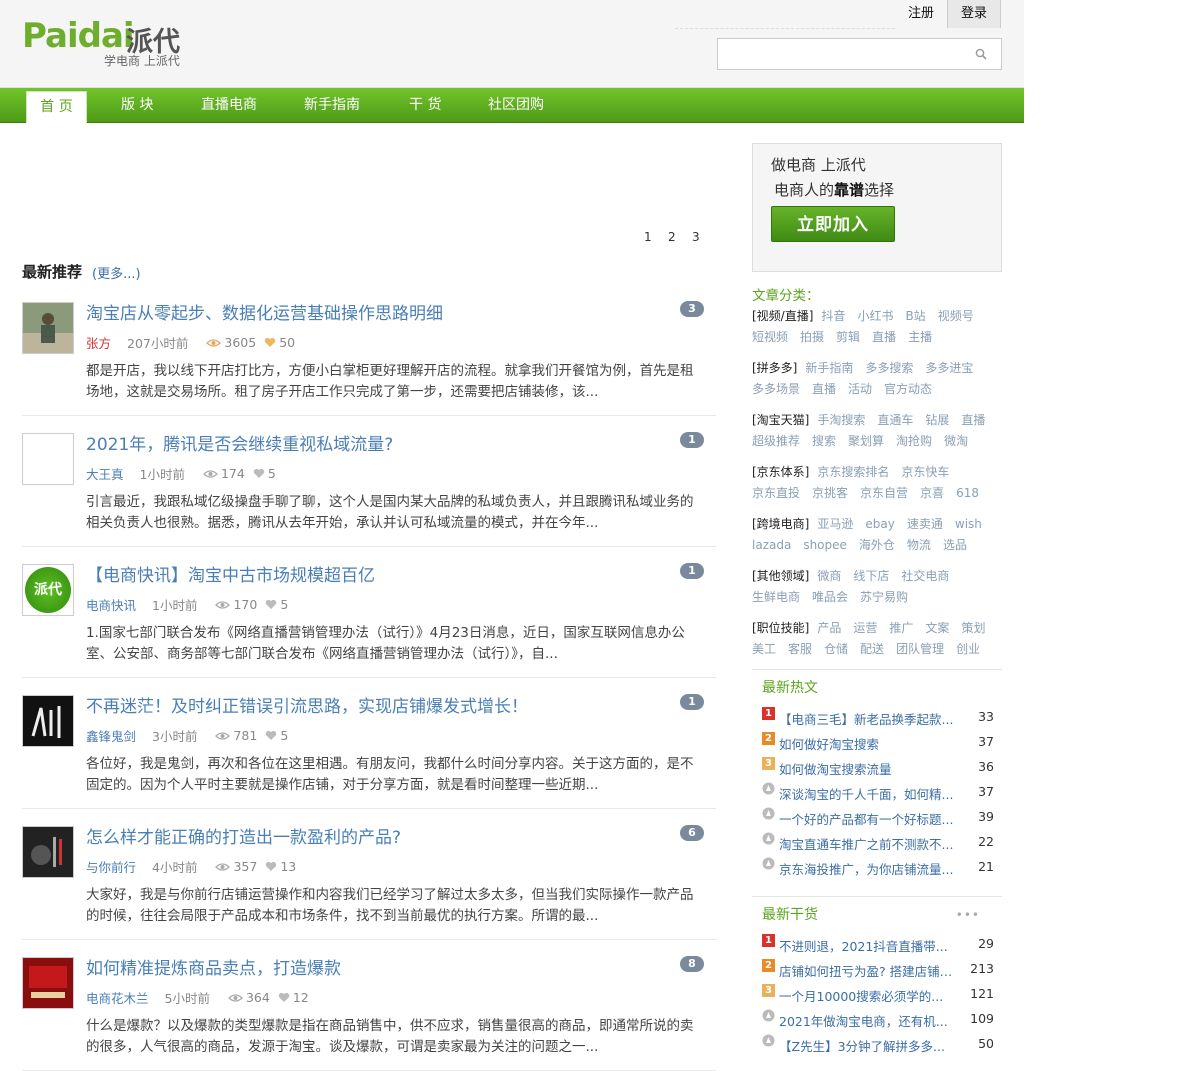 The image size is (1200, 1071). Describe the element at coordinates (871, 576) in the screenshot. I see `category-tag: 线下店` at that location.